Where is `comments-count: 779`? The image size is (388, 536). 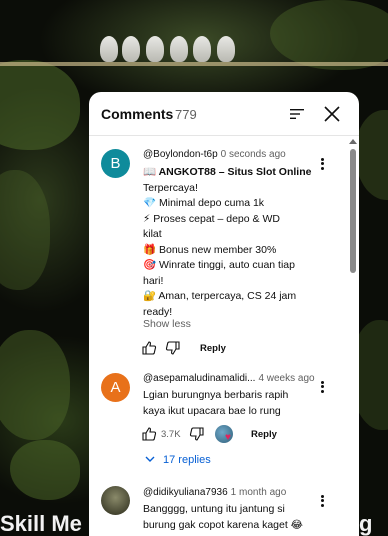 comments-count: 779 is located at coordinates (186, 114).